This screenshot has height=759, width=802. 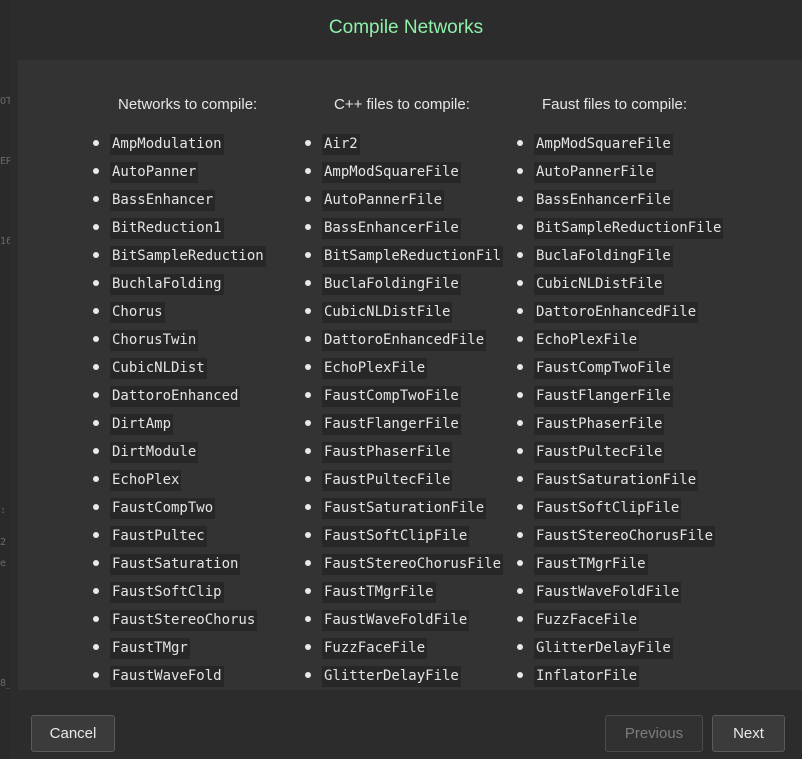 I want to click on list-item-label: EchoPlex, so click(x=146, y=480).